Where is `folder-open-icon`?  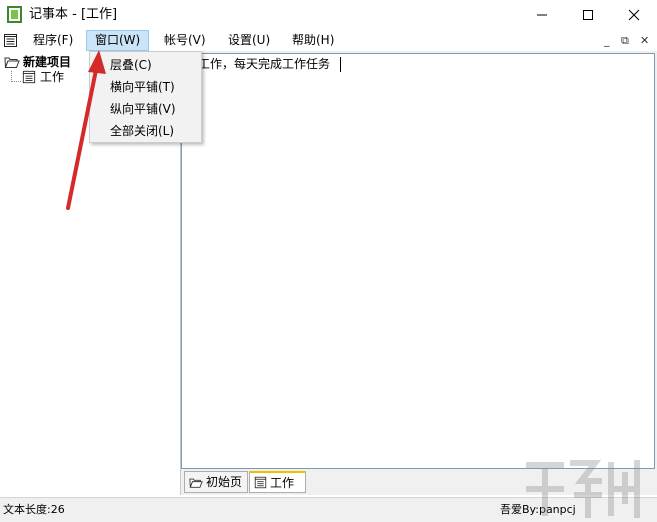
folder-open-icon is located at coordinates (12, 62).